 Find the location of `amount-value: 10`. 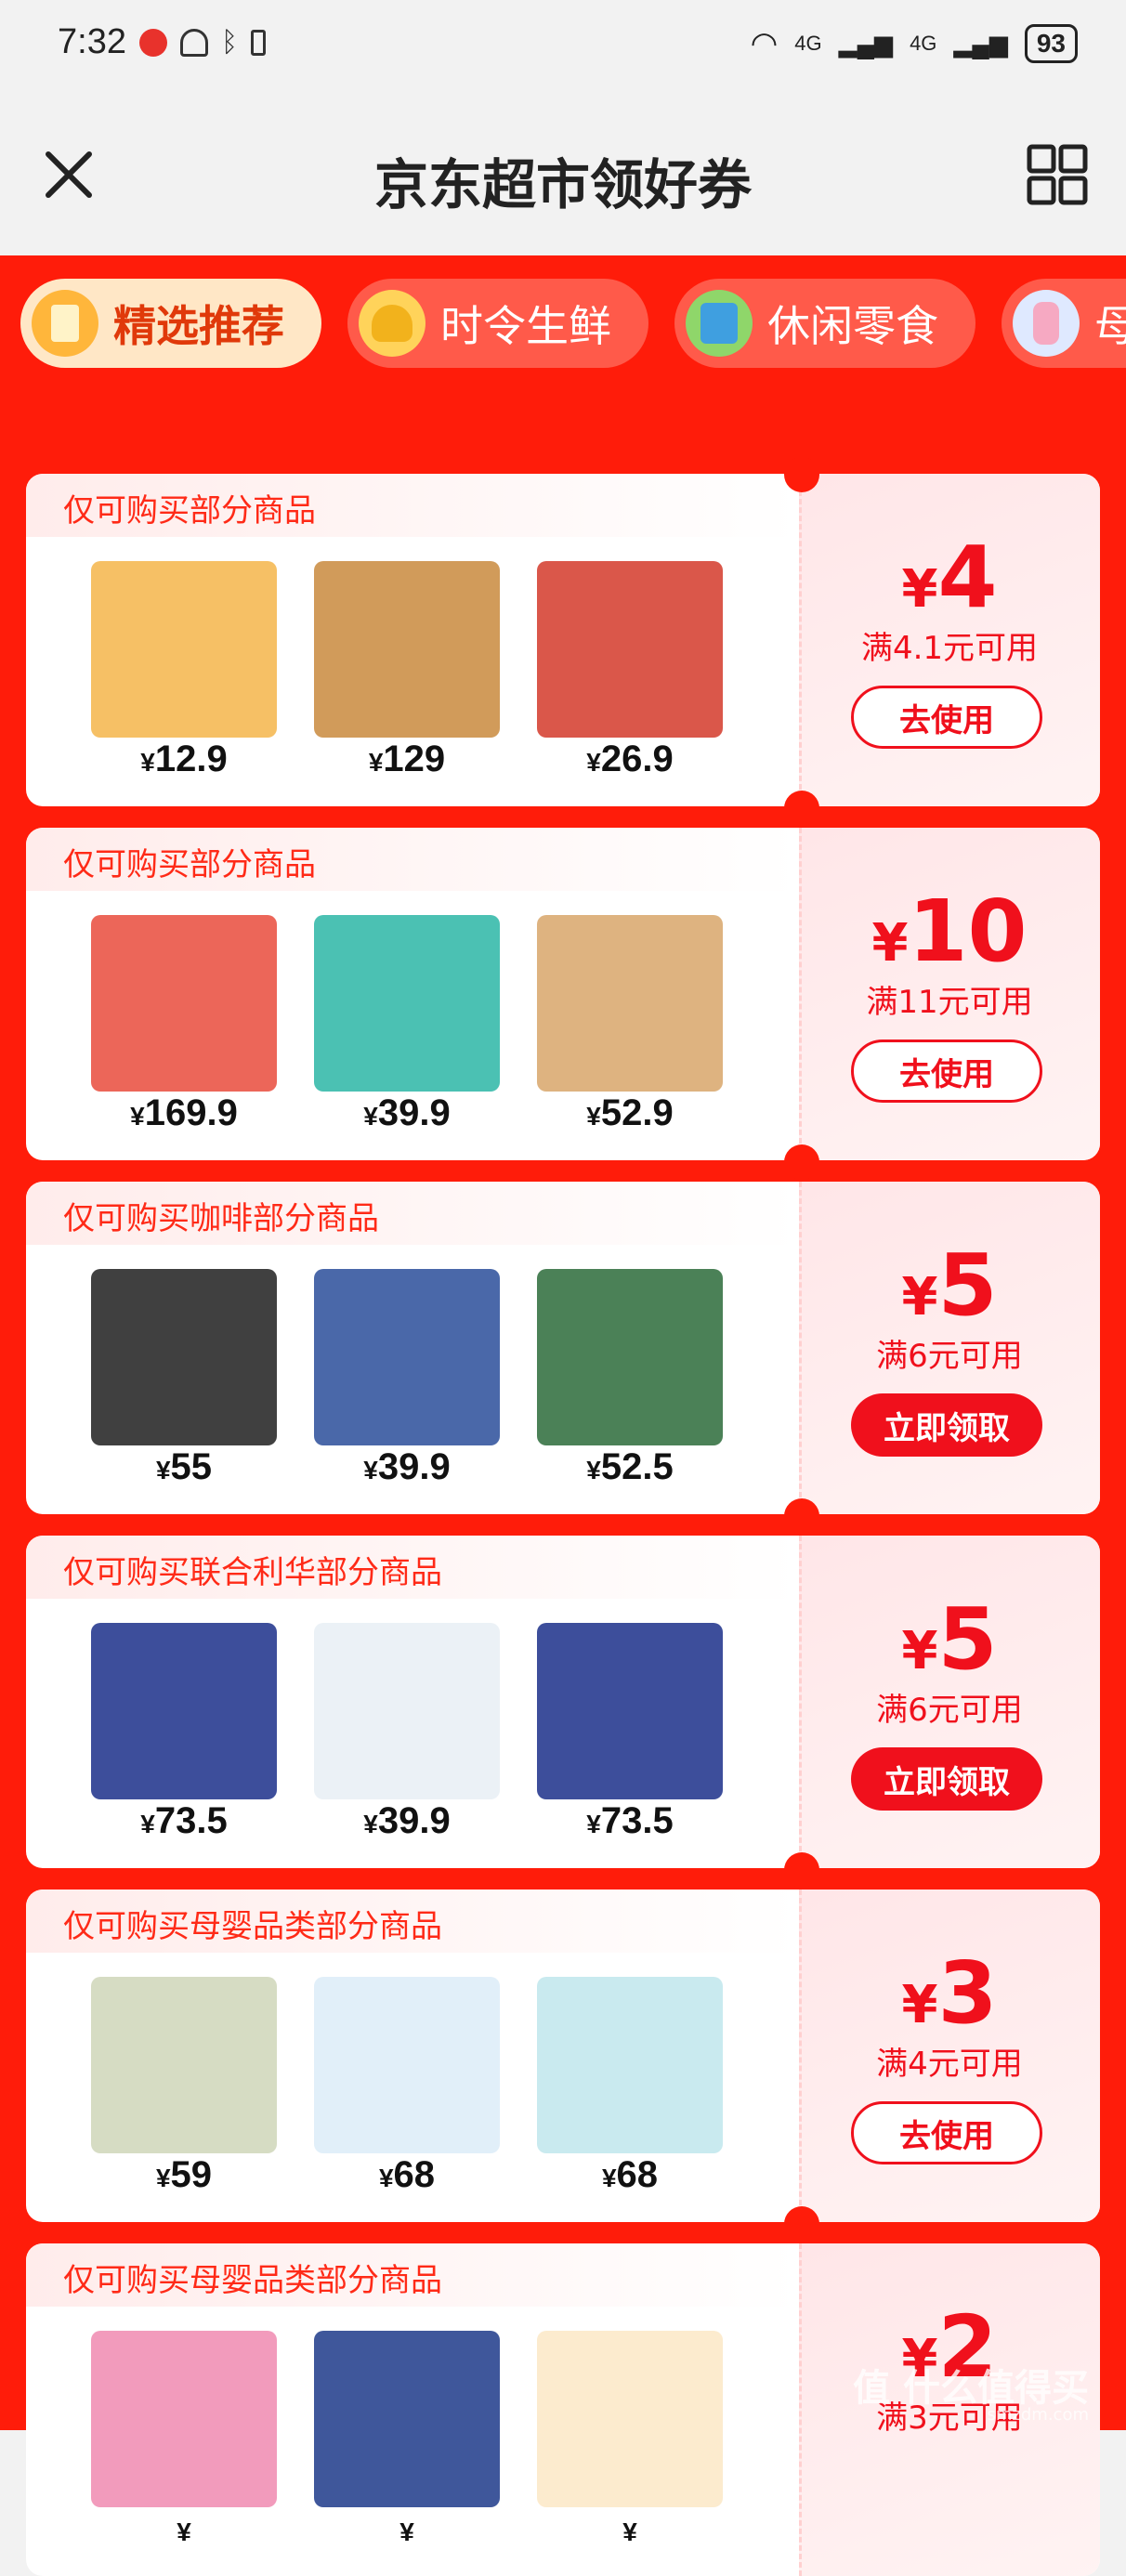

amount-value: 10 is located at coordinates (968, 931).